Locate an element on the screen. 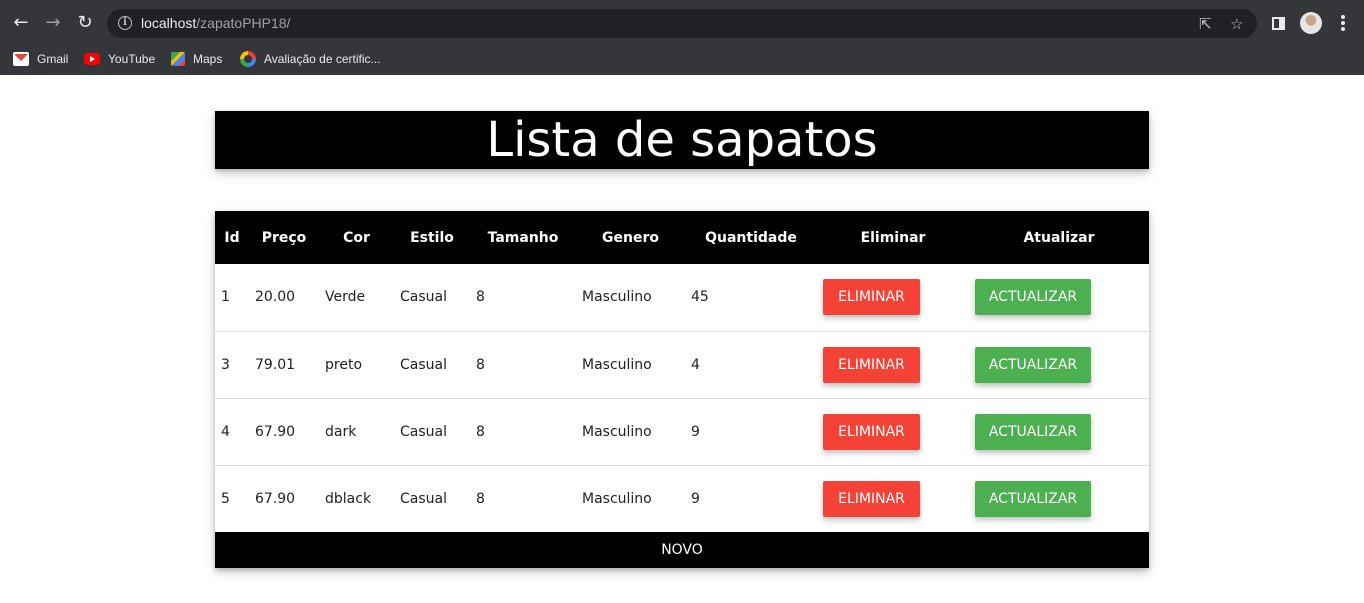 This screenshot has height=603, width=1364. address-url: localhost/zapatoPHP18/ is located at coordinates (215, 23).